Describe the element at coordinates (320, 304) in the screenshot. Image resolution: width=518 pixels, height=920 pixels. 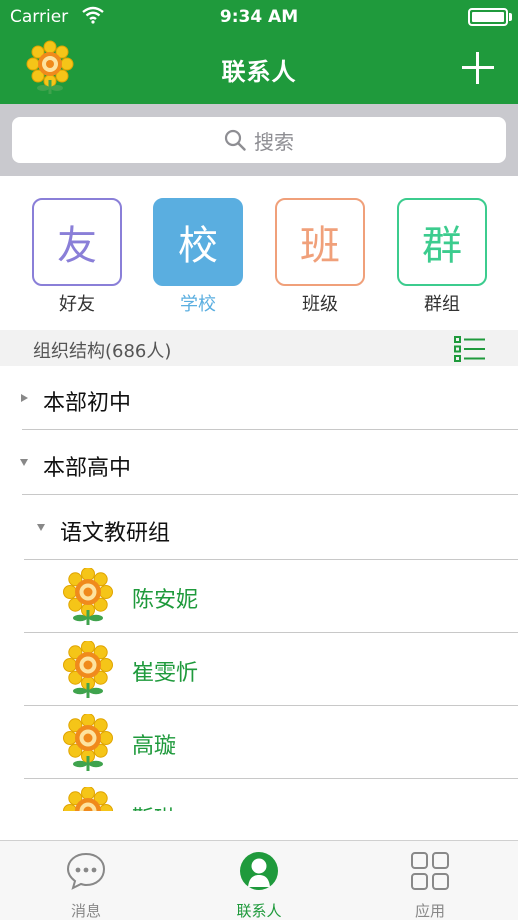
I see `category-label: 班级` at that location.